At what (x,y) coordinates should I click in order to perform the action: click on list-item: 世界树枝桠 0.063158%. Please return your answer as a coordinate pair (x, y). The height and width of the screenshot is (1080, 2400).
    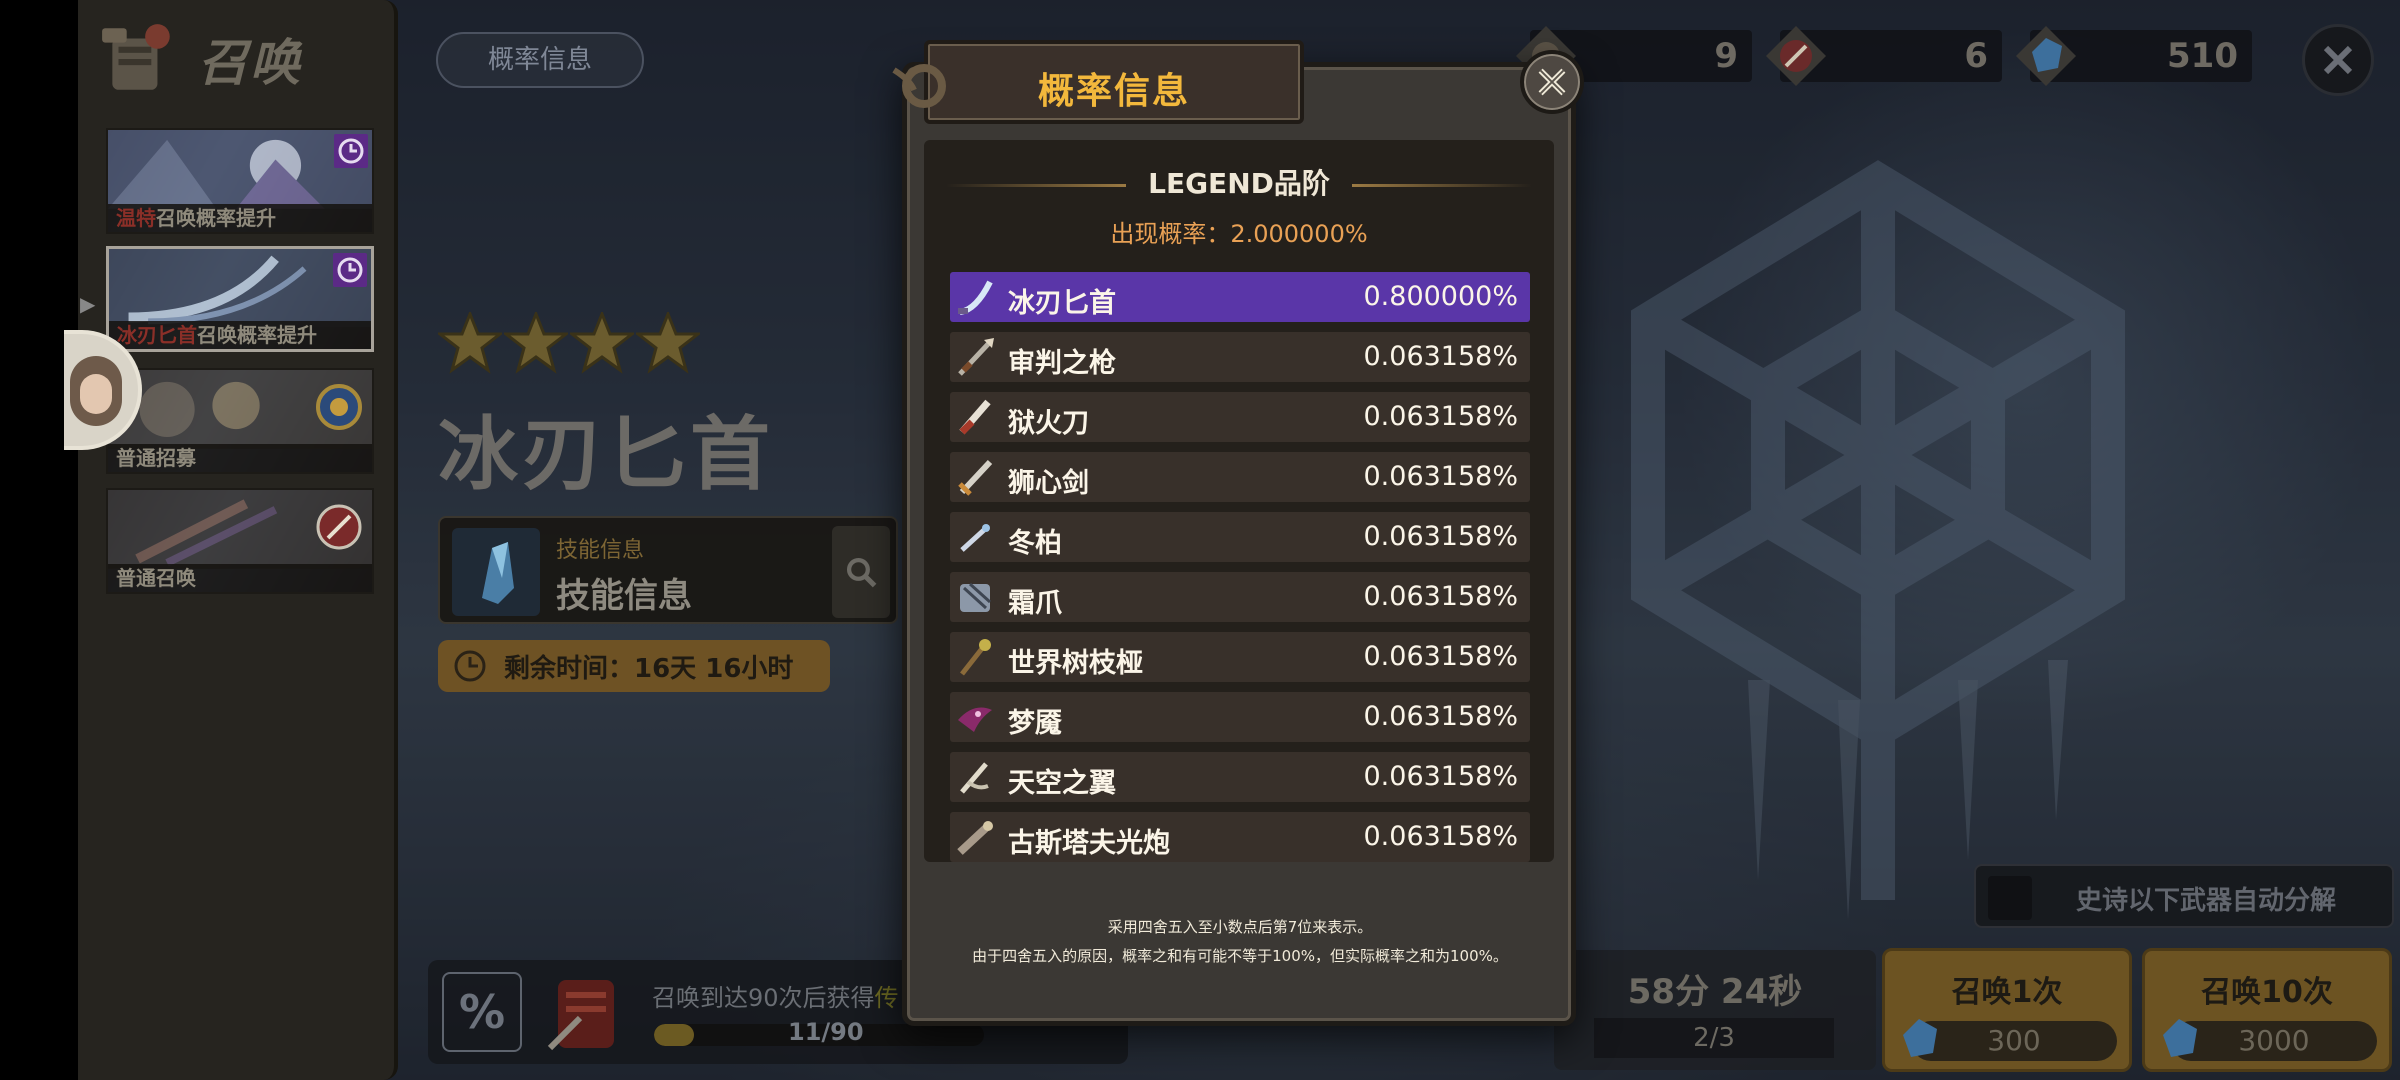
    Looking at the image, I should click on (1240, 657).